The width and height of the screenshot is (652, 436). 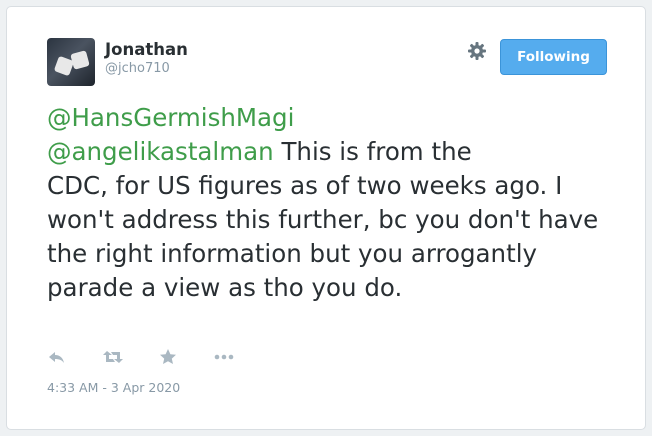 I want to click on display-name: Jonathan, so click(x=146, y=49).